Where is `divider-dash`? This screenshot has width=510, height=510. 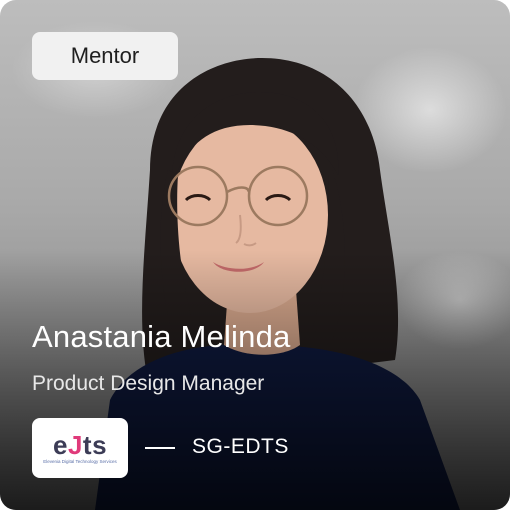
divider-dash is located at coordinates (160, 448).